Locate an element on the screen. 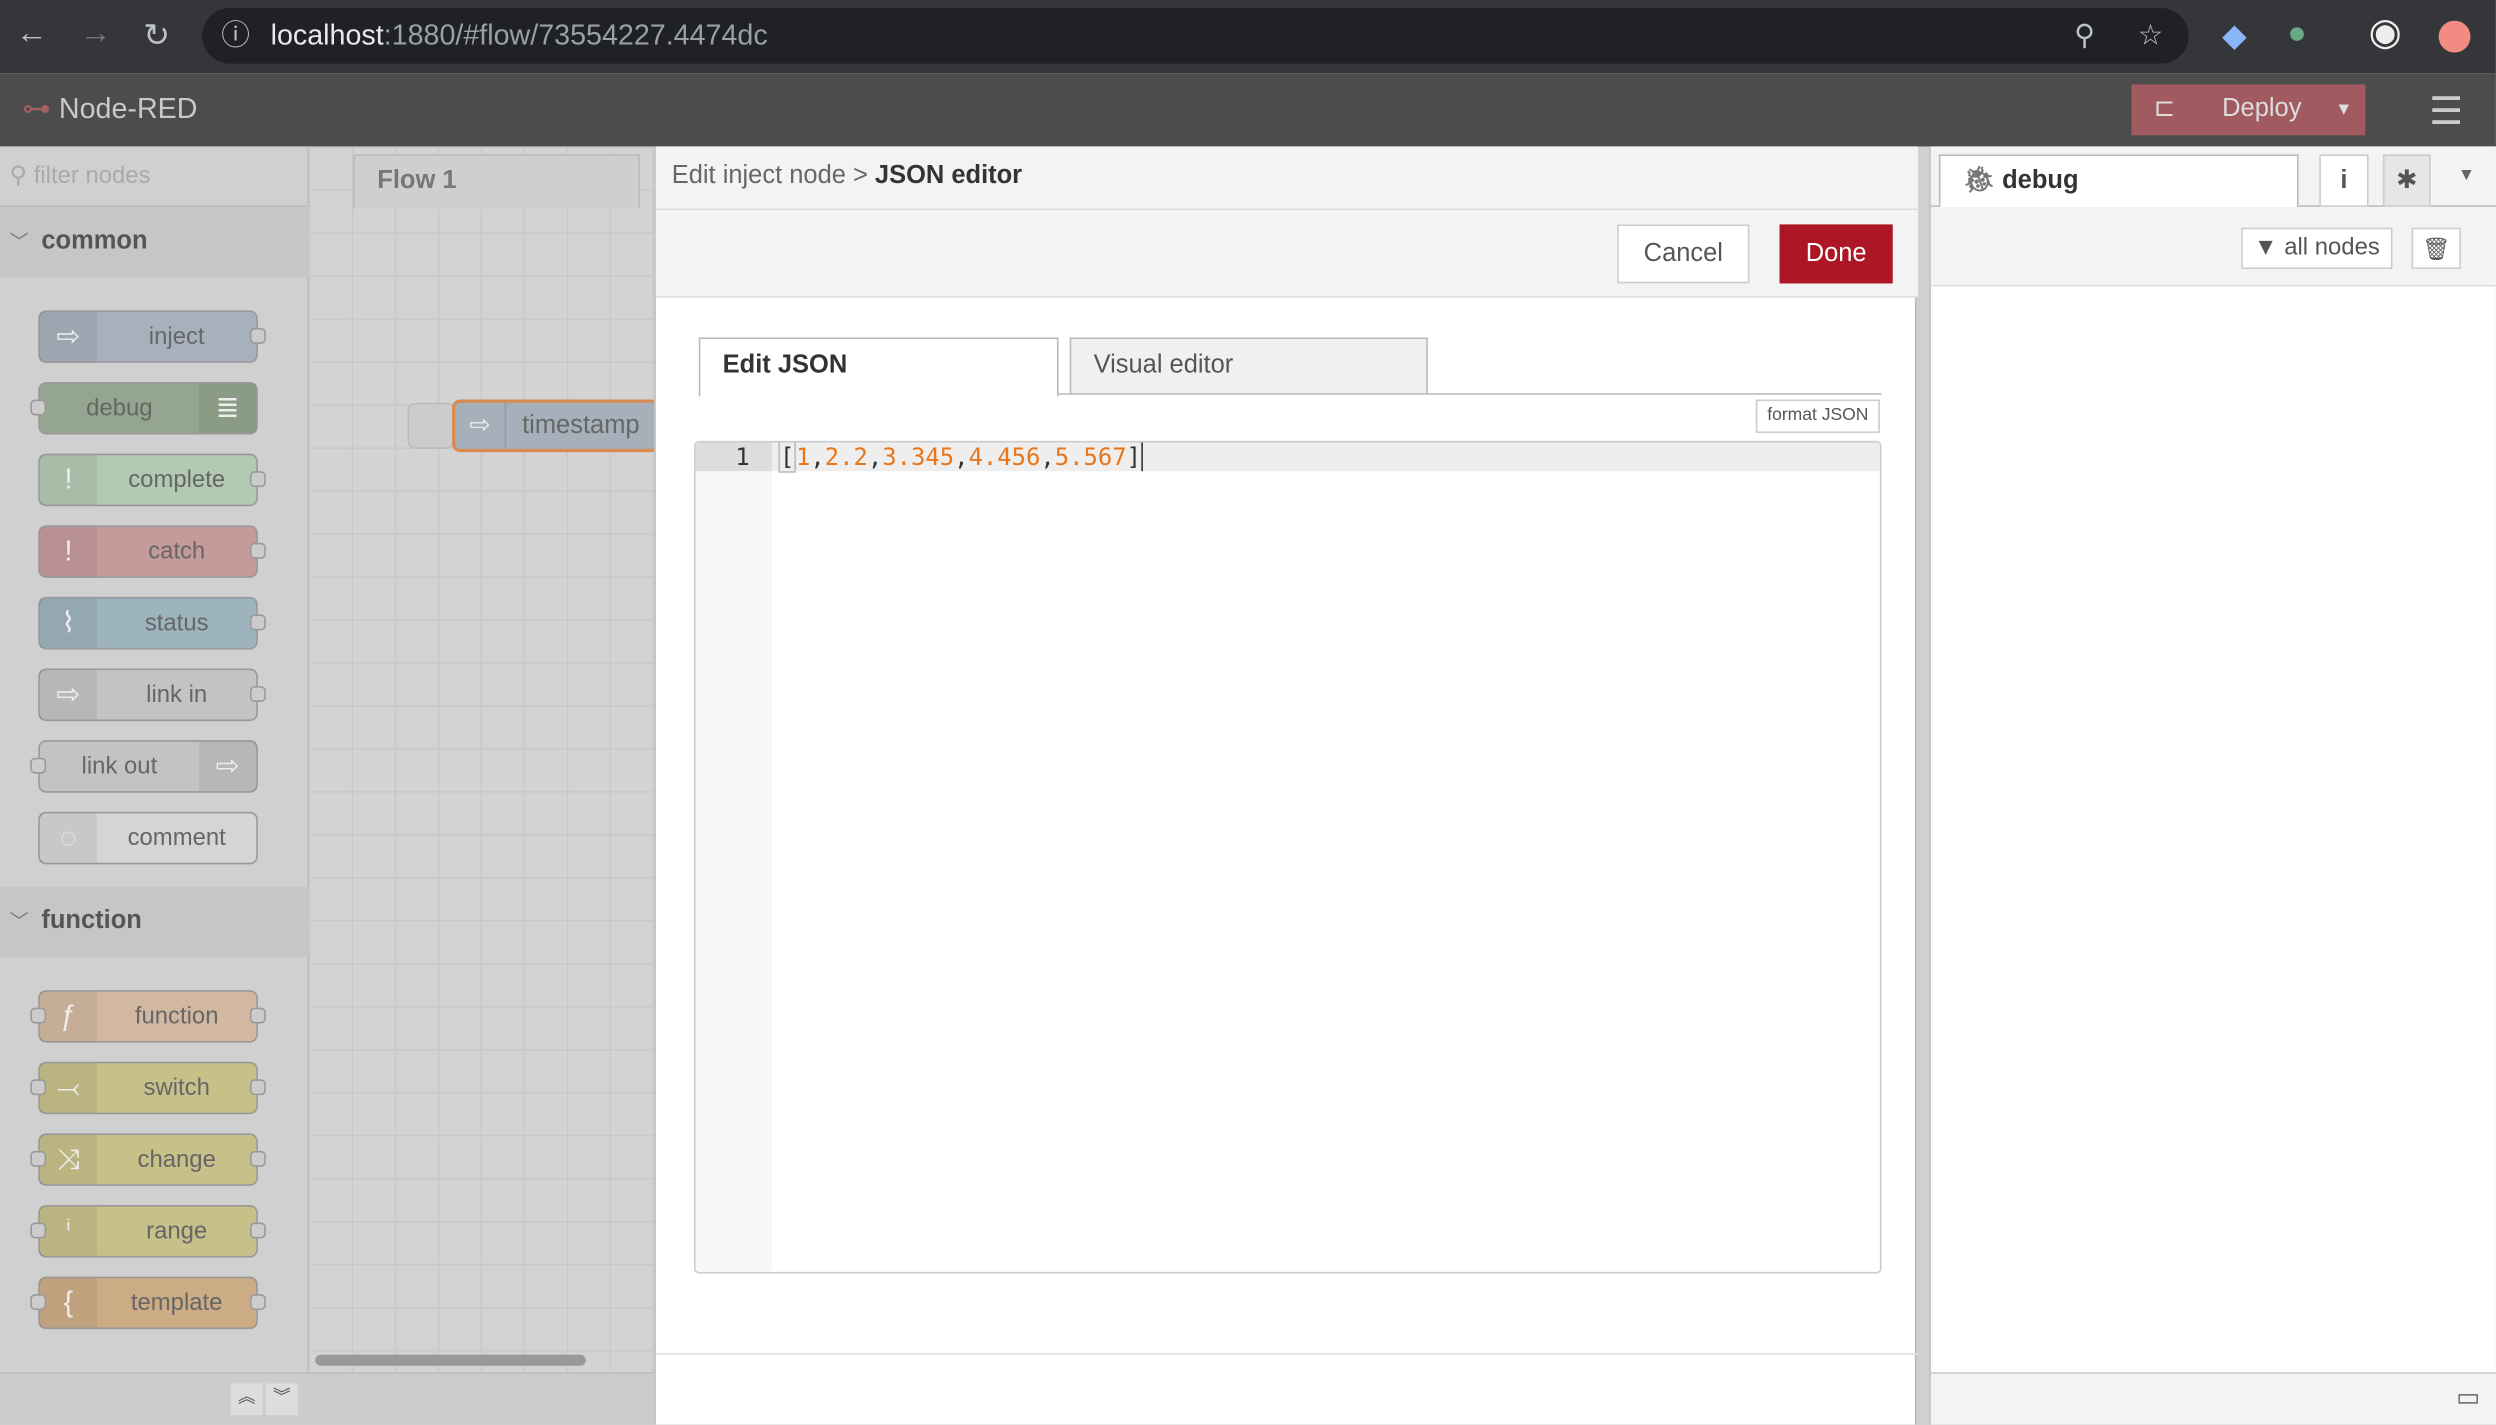 The height and width of the screenshot is (1425, 2496). app-logo: ⊶ Node-RED is located at coordinates (109, 108).